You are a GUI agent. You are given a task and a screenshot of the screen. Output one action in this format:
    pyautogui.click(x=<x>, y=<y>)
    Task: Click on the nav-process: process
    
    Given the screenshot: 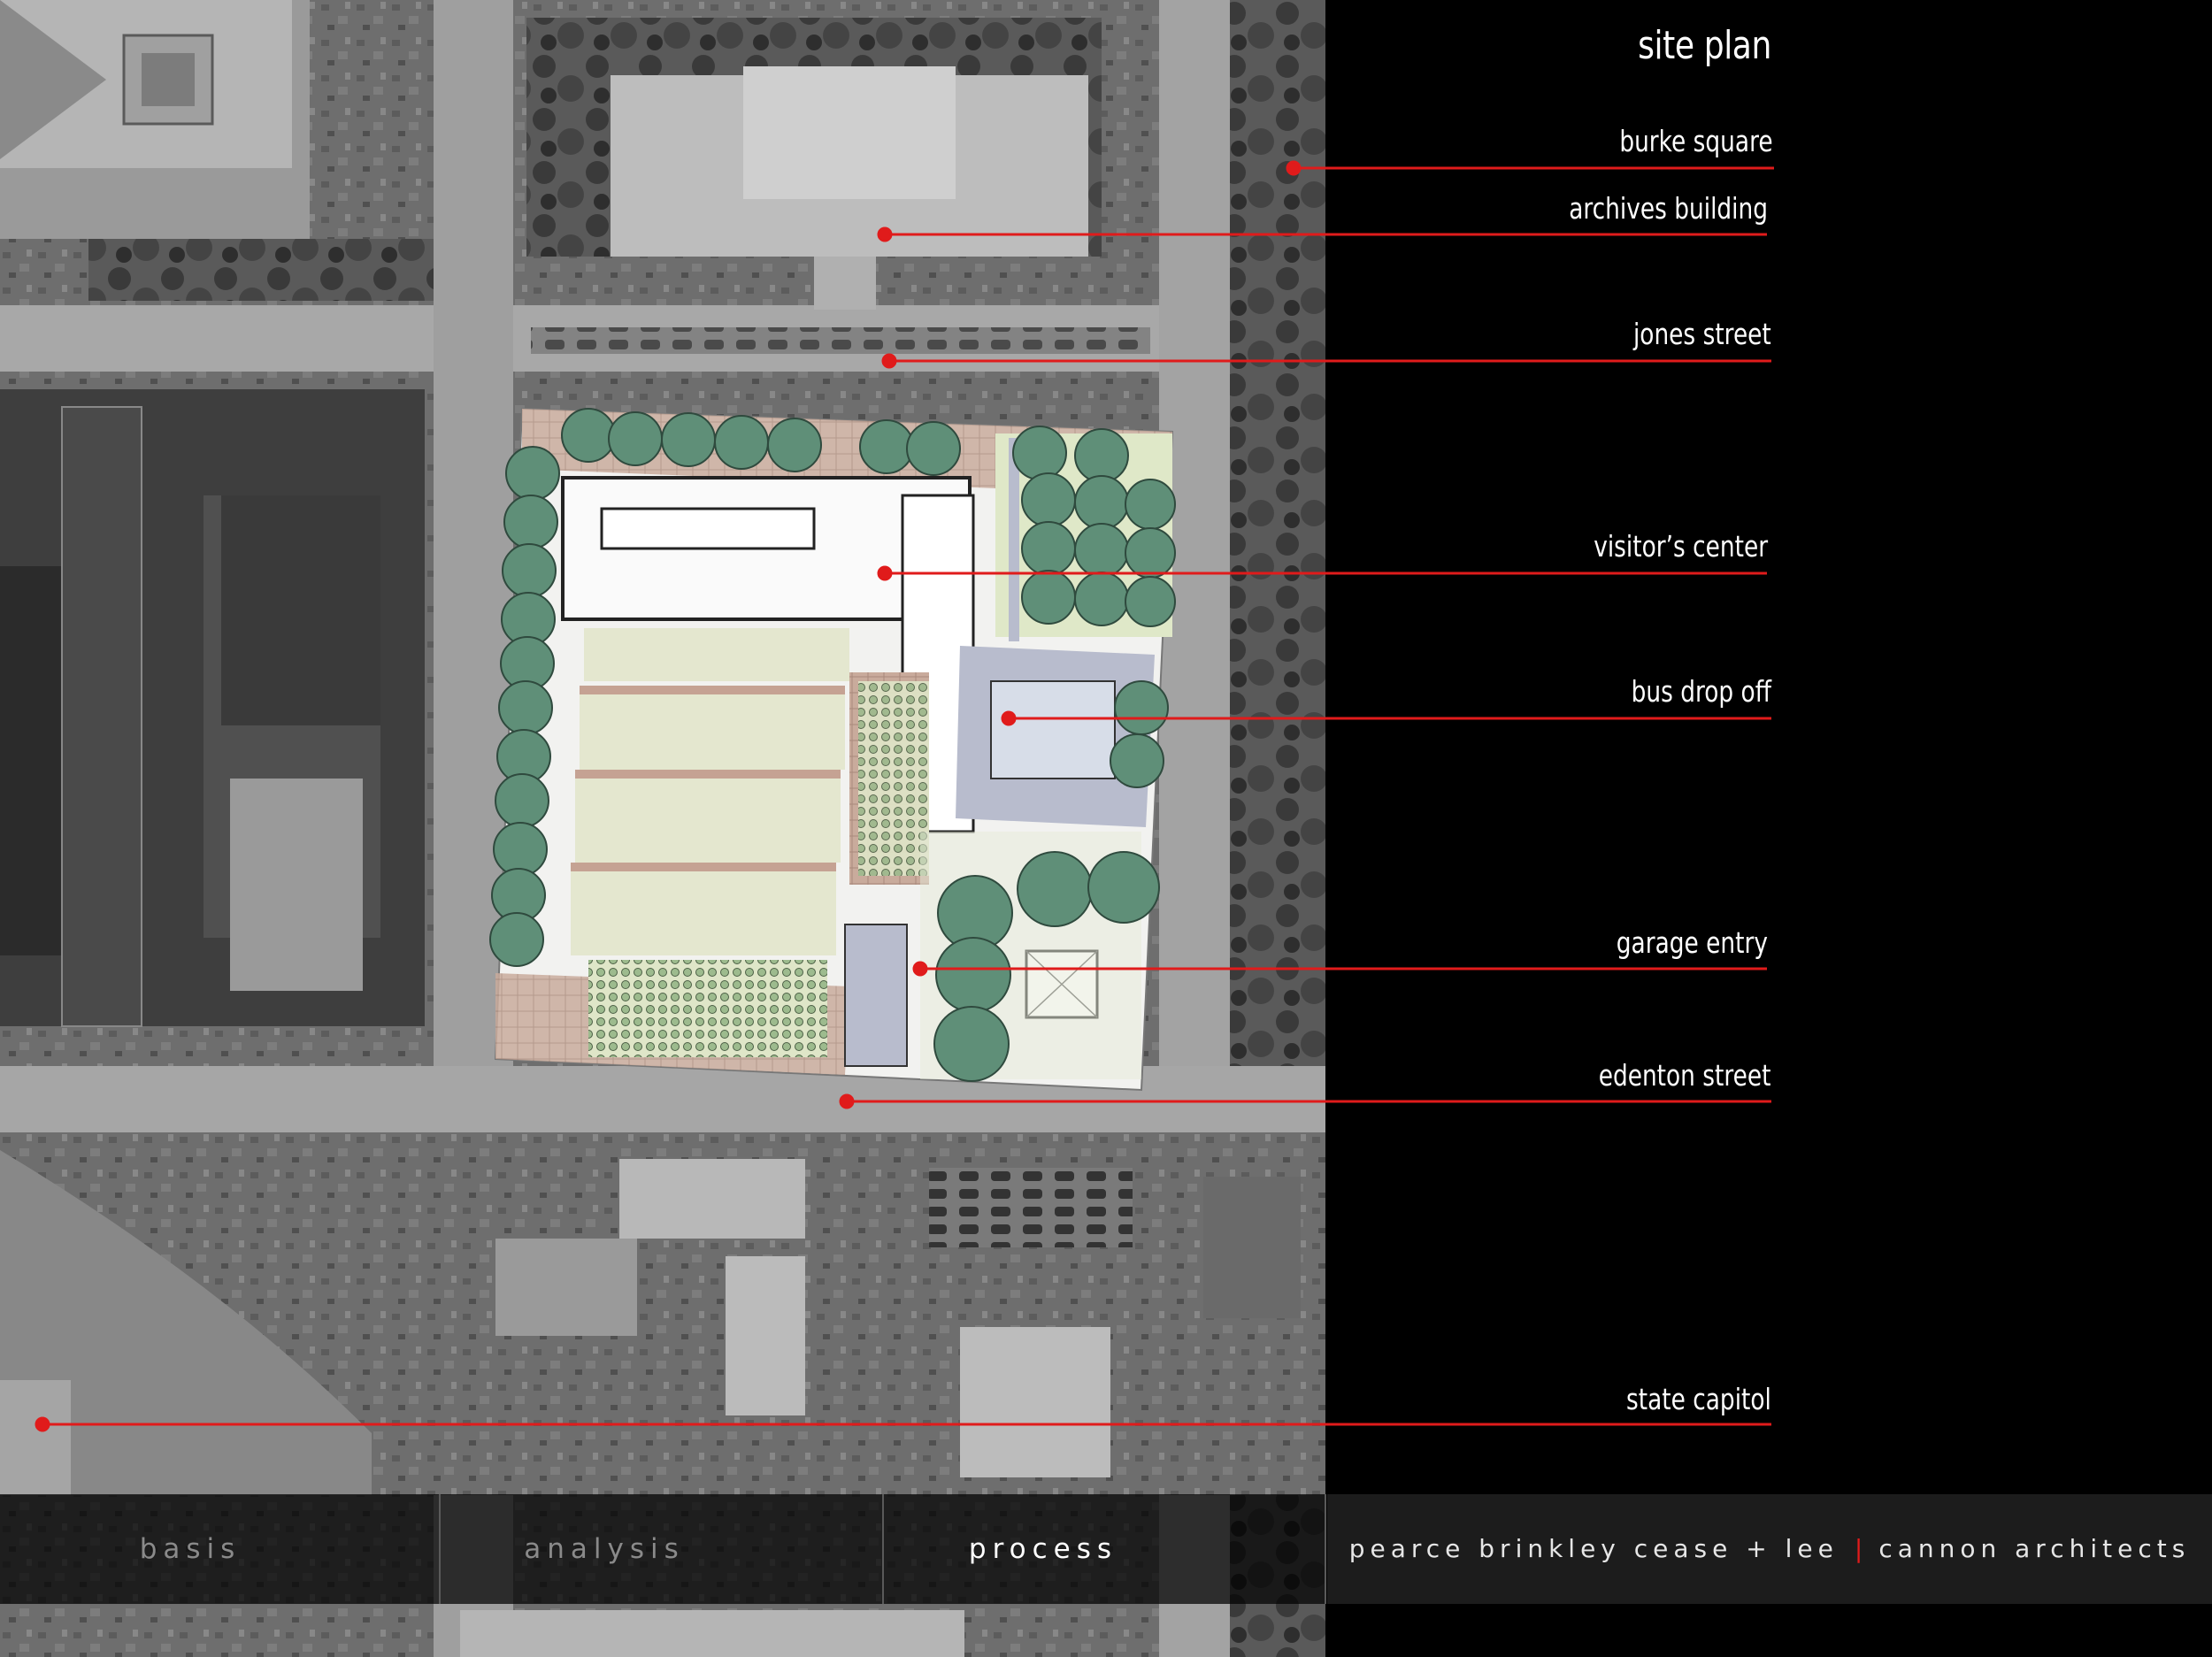 What is the action you would take?
    pyautogui.click(x=1043, y=1549)
    